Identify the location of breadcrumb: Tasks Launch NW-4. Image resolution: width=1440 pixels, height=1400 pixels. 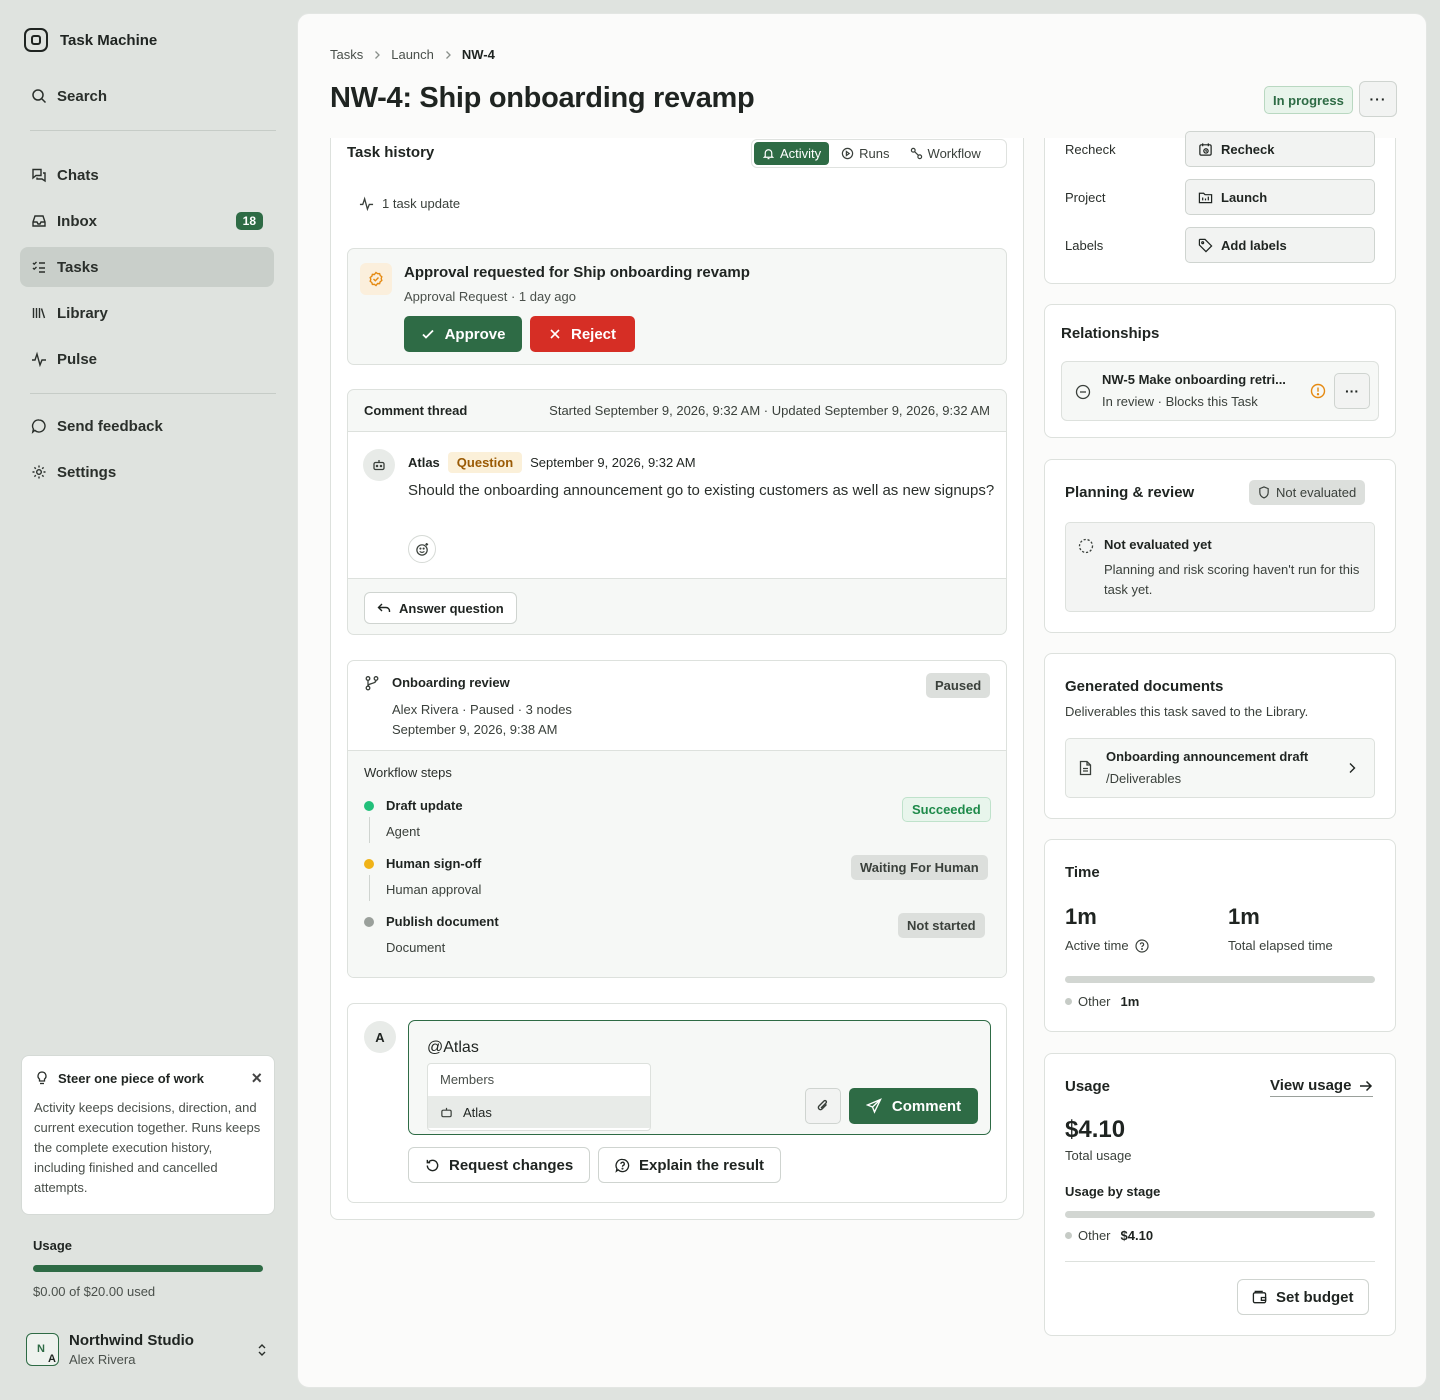
(412, 54).